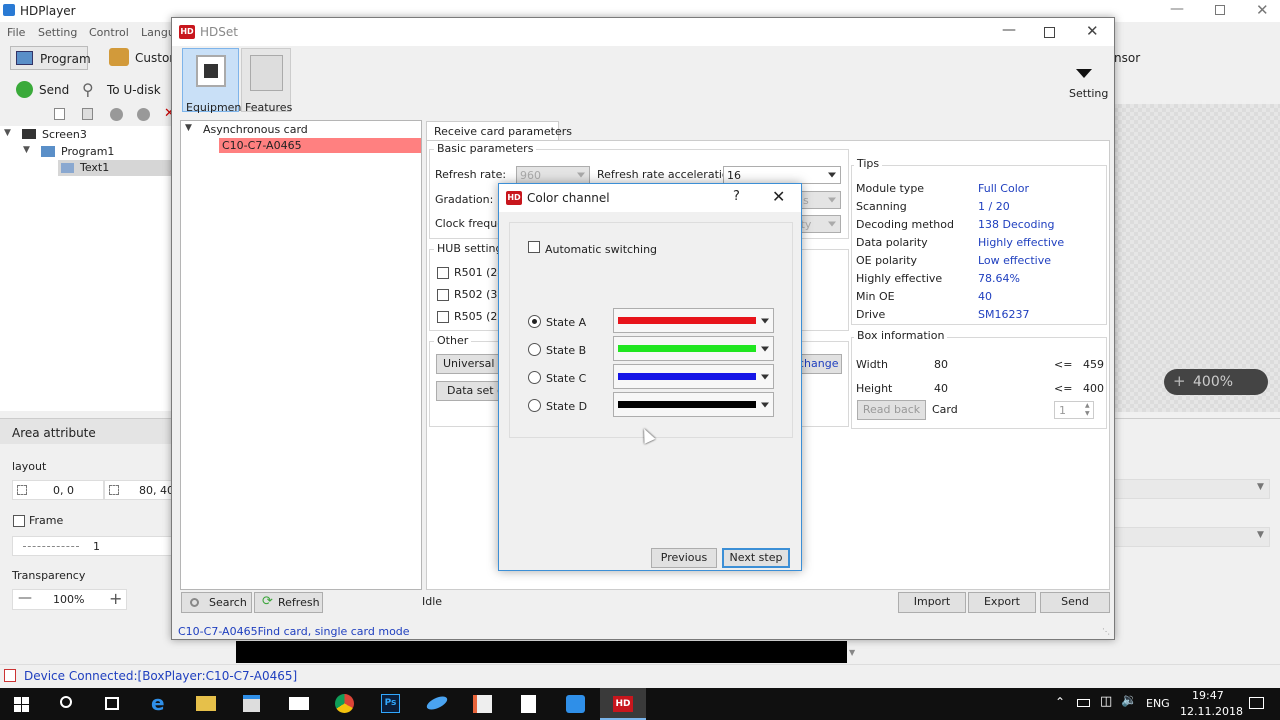  Describe the element at coordinates (693, 404) in the screenshot. I see `state-d-color-select` at that location.